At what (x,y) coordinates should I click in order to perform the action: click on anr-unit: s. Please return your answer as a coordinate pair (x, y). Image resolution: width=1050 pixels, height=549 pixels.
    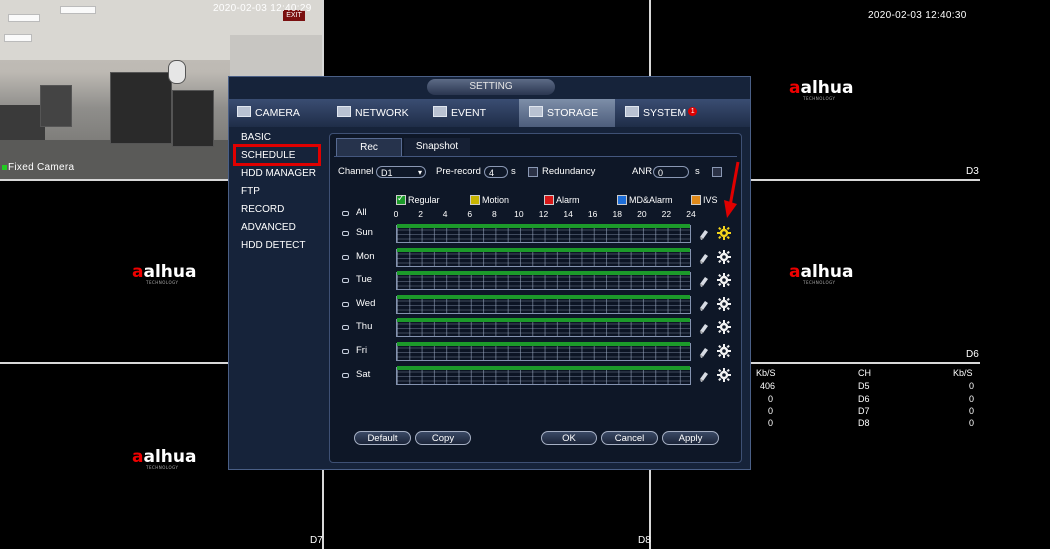
    Looking at the image, I should click on (697, 171).